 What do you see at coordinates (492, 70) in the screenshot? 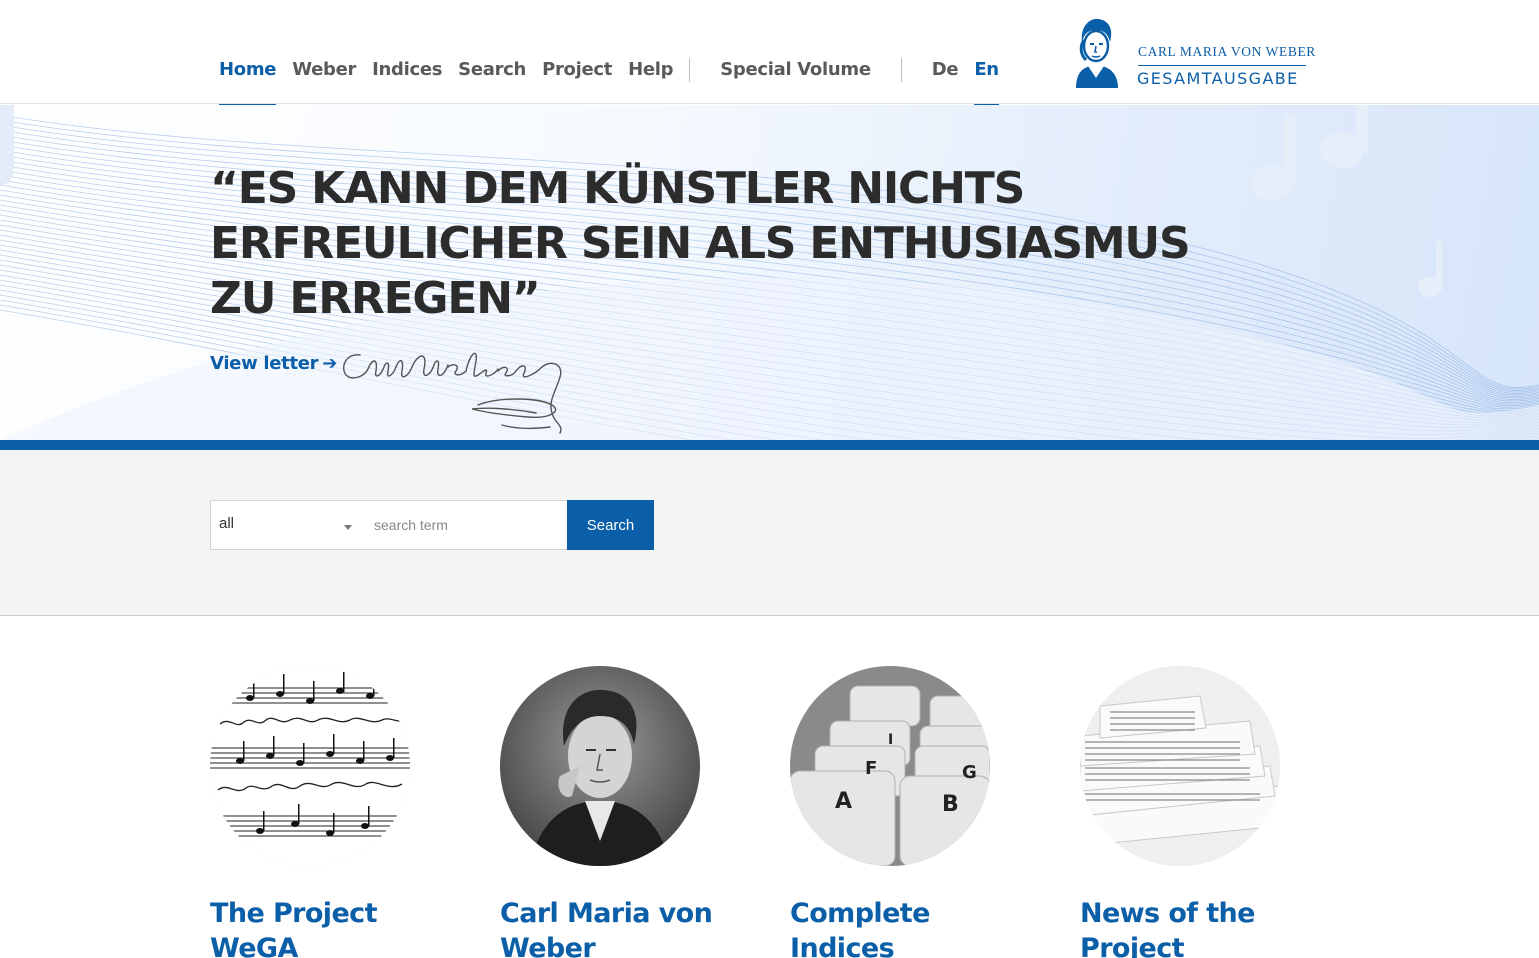
I see `nav-item-search: Search` at bounding box center [492, 70].